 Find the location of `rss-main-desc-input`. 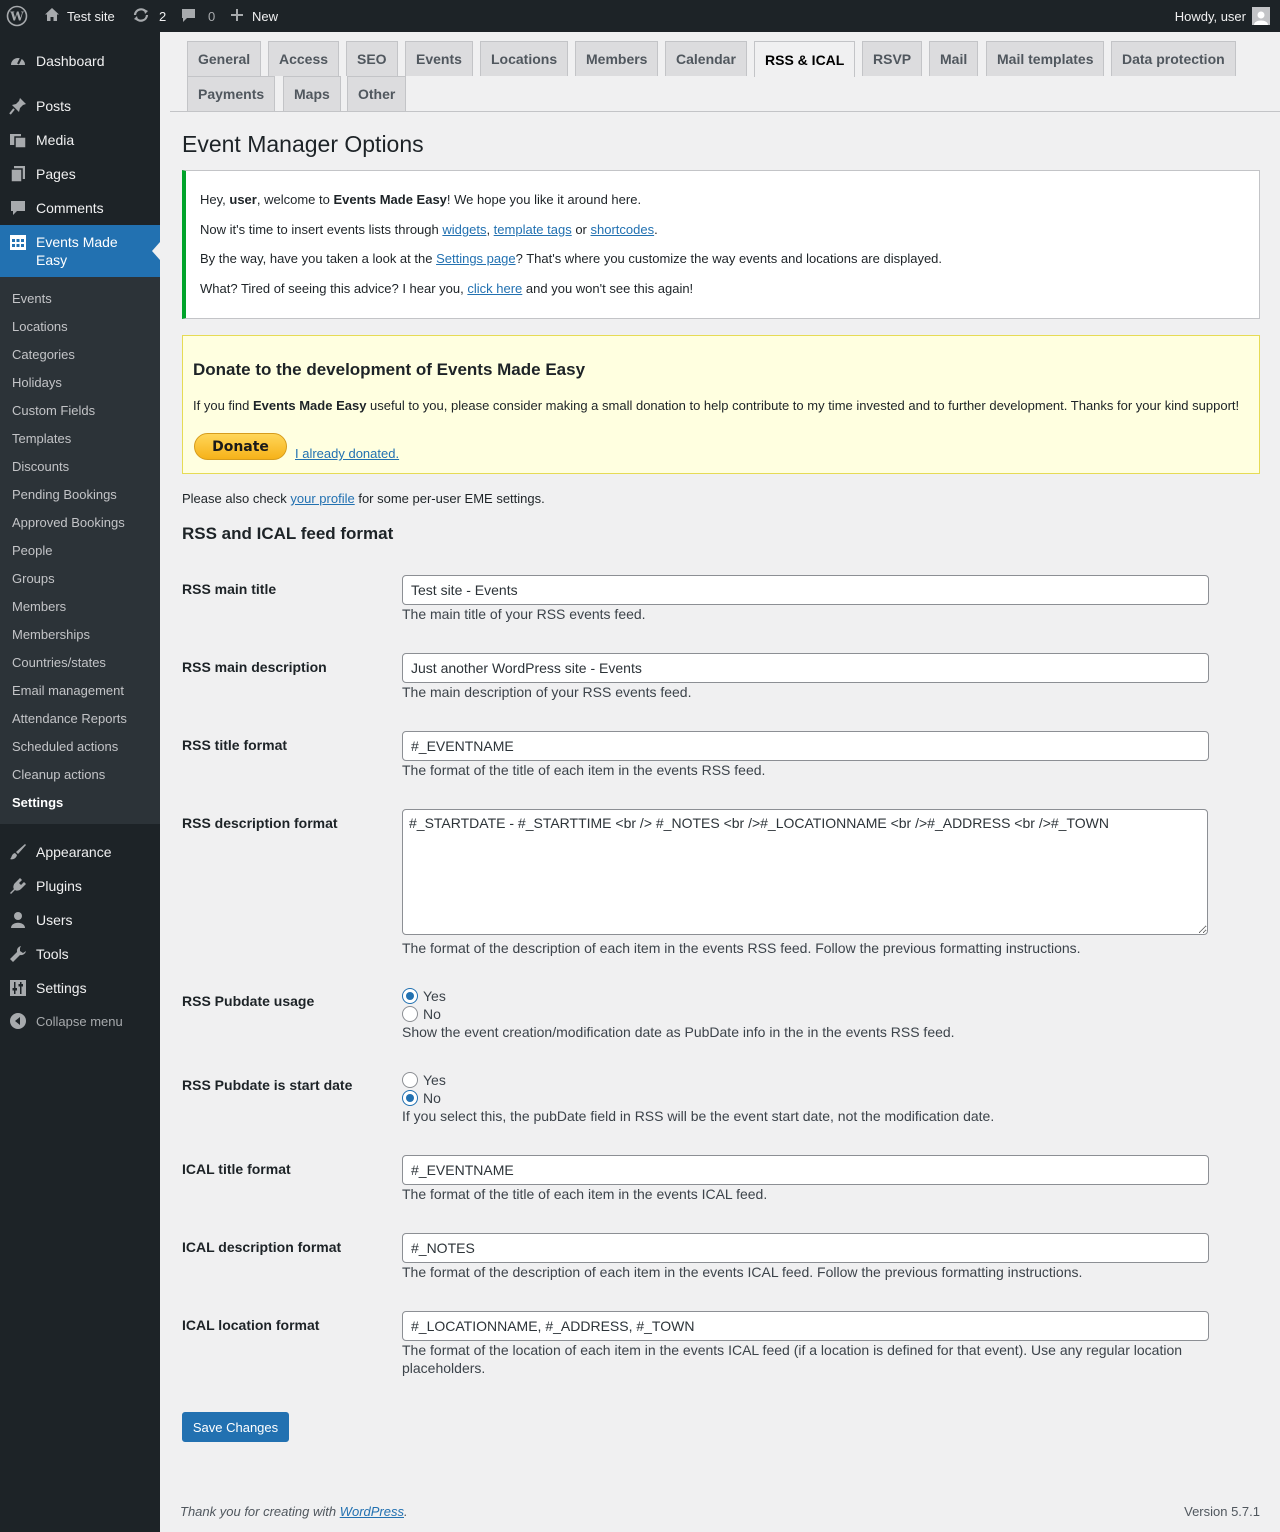

rss-main-desc-input is located at coordinates (805, 668).